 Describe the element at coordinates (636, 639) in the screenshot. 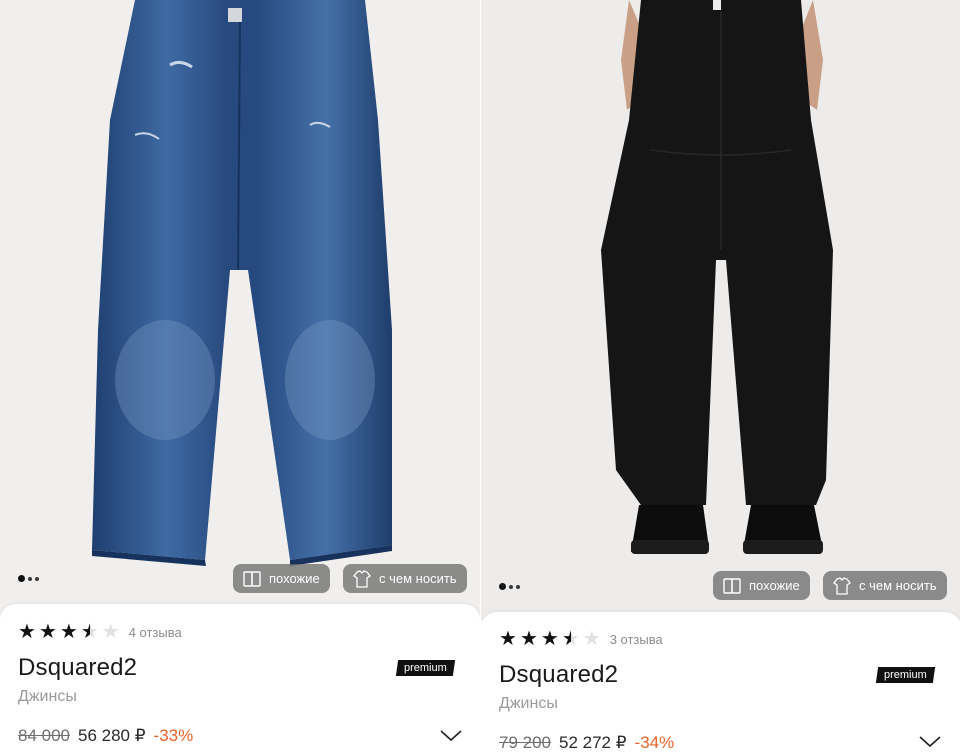

I see `reviews-count: 3 отзыва` at that location.